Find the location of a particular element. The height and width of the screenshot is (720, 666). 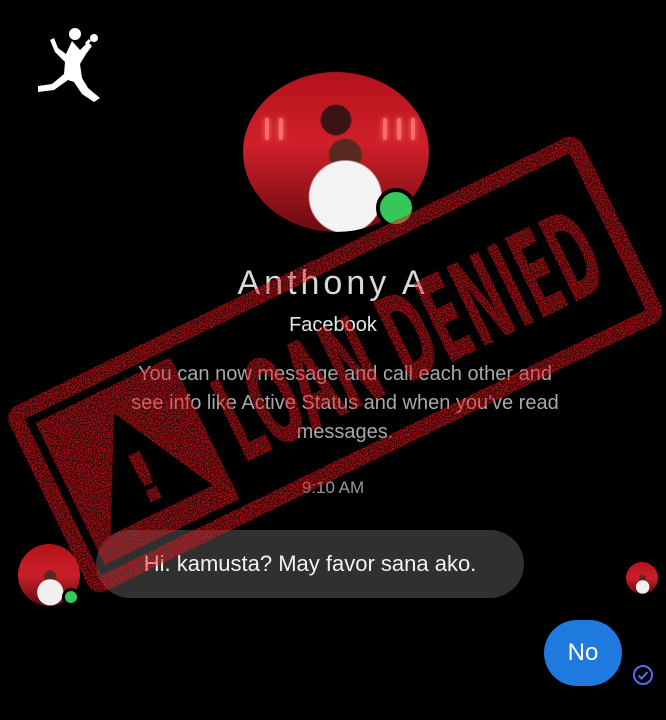

jumpman-logo-icon is located at coordinates (69, 65).